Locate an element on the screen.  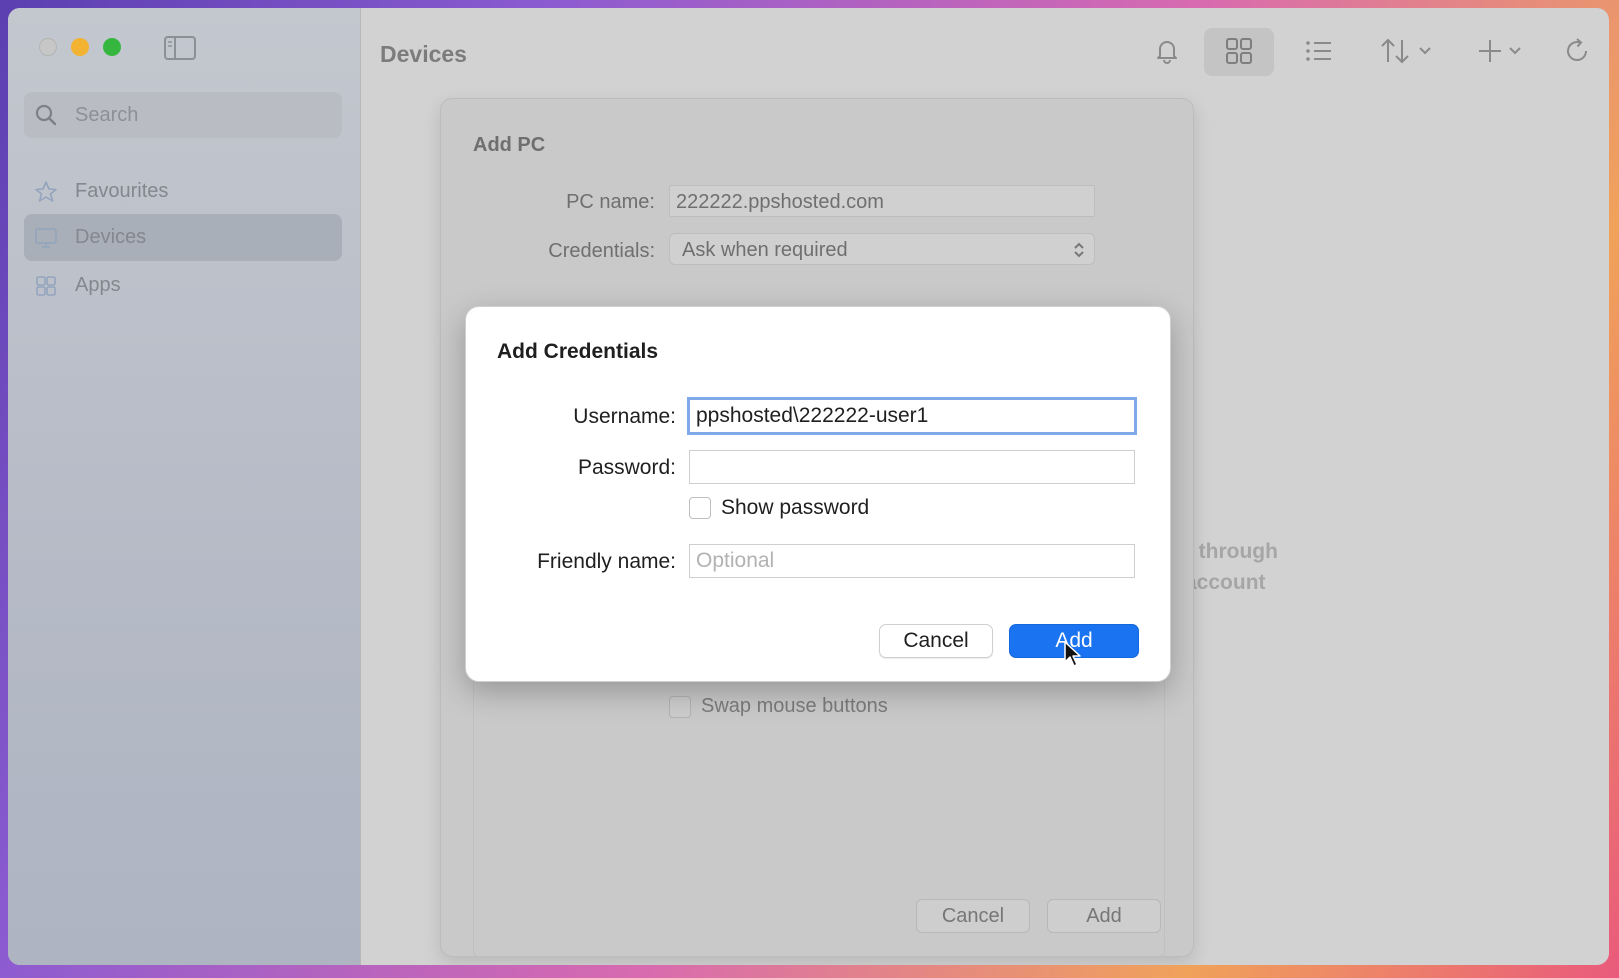
search-icon is located at coordinates (46, 115).